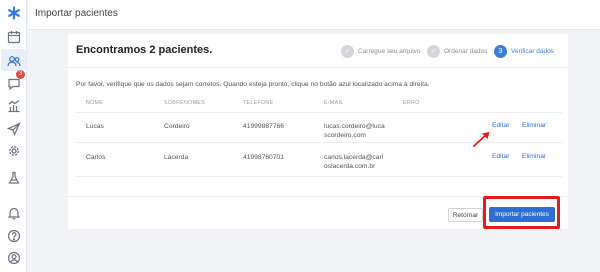 This screenshot has height=272, width=600. Describe the element at coordinates (263, 157) in the screenshot. I see `cell-phone: 41998760701` at that location.